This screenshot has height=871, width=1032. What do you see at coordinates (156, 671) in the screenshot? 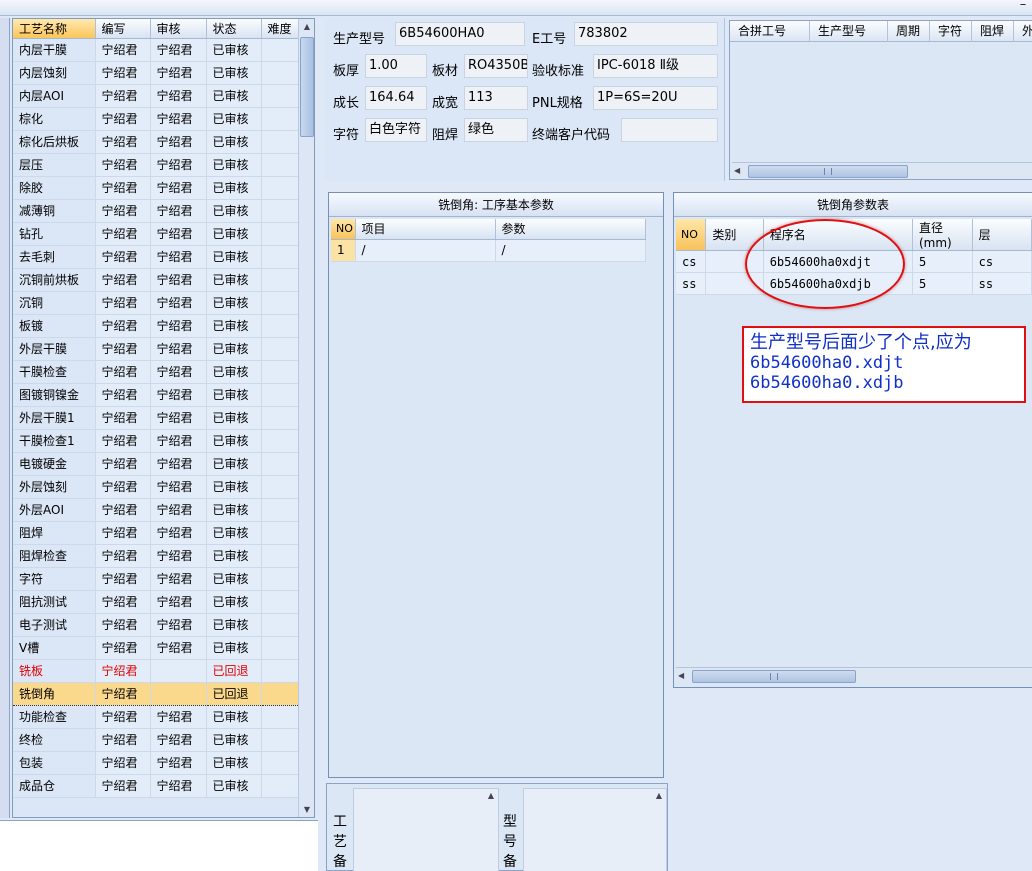
I see `table-row: 铣板 宁绍君 已回退` at bounding box center [156, 671].